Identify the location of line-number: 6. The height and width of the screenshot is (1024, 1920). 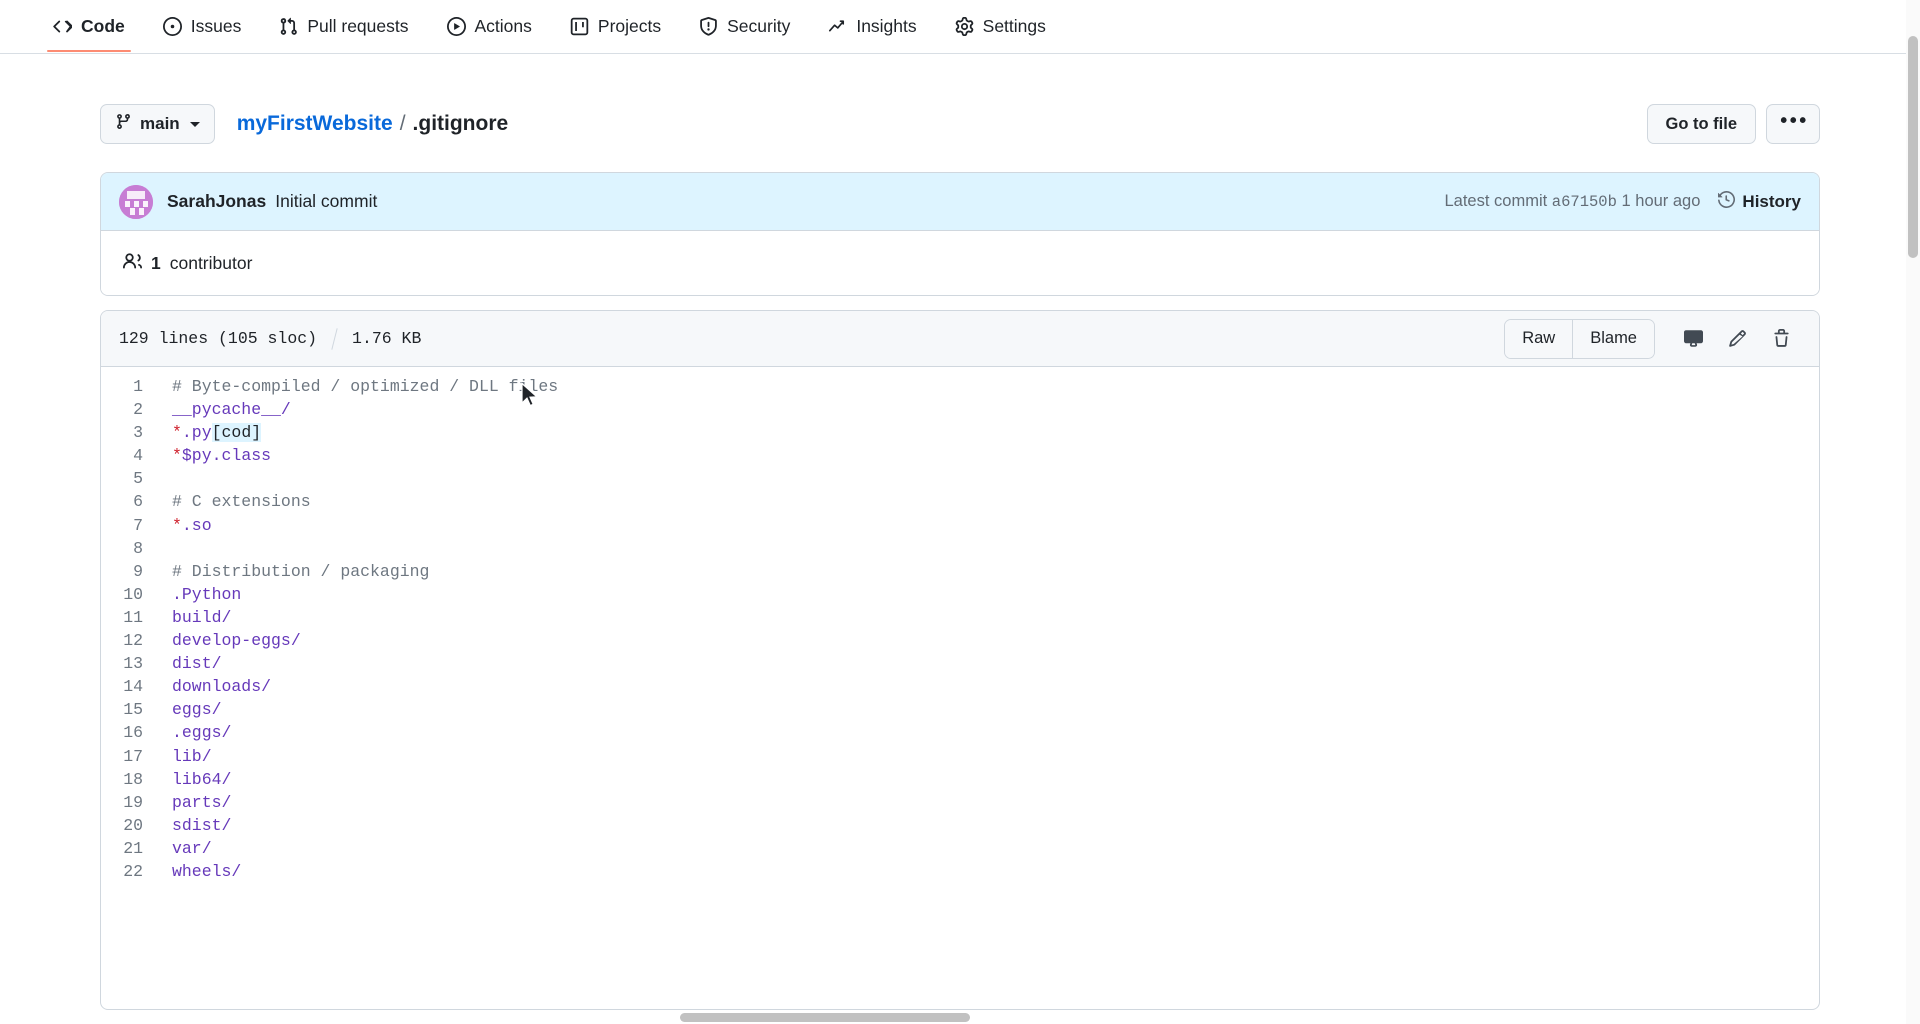
(132, 501).